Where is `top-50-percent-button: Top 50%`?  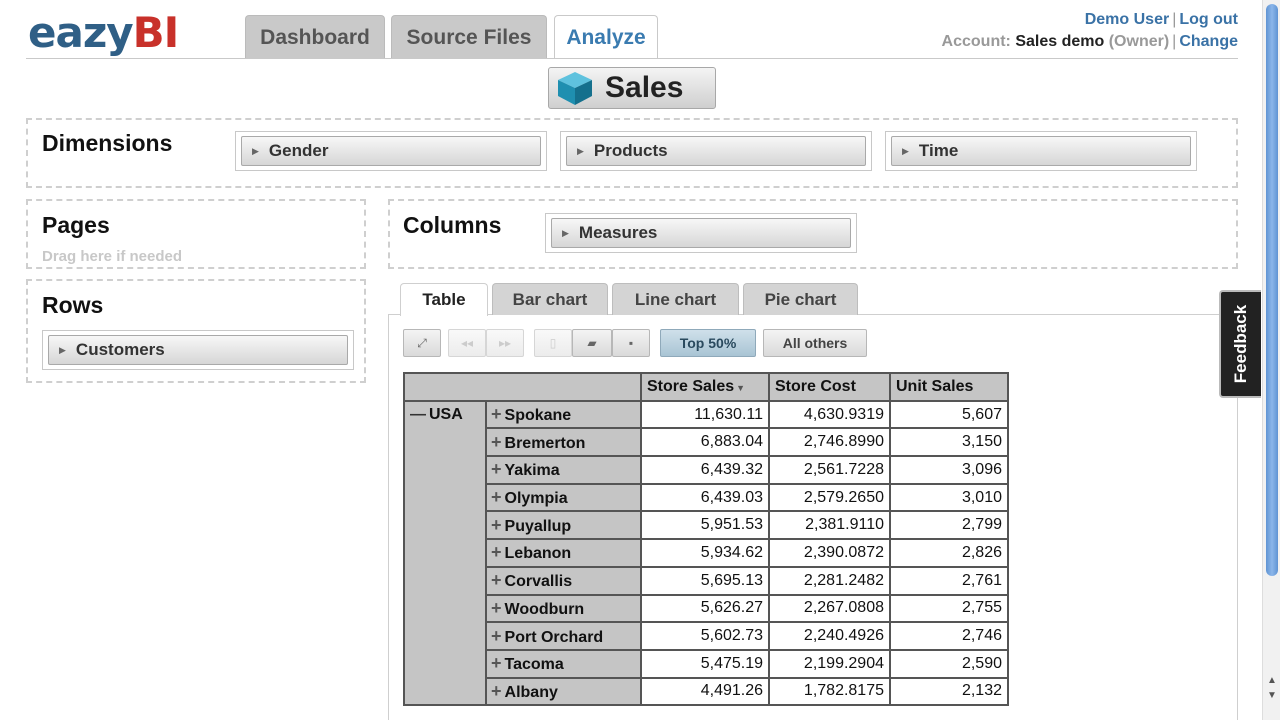 top-50-percent-button: Top 50% is located at coordinates (708, 343).